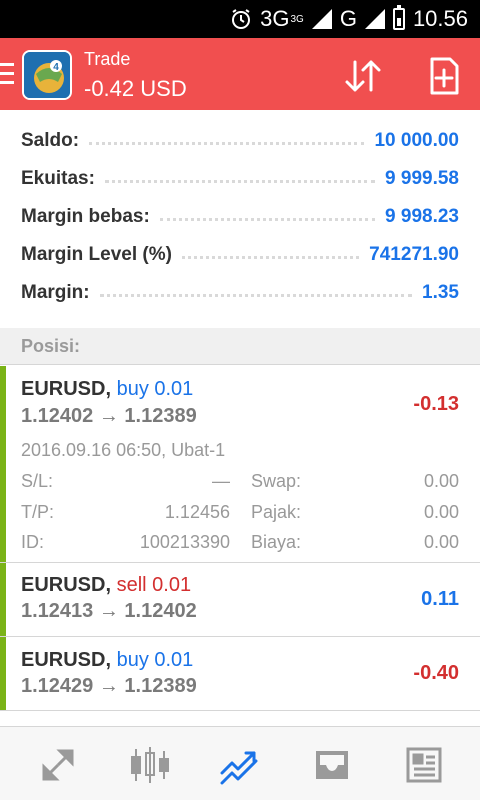 This screenshot has height=800, width=480. I want to click on free-margin-row: Margin bebas: 9 998.23, so click(240, 217).